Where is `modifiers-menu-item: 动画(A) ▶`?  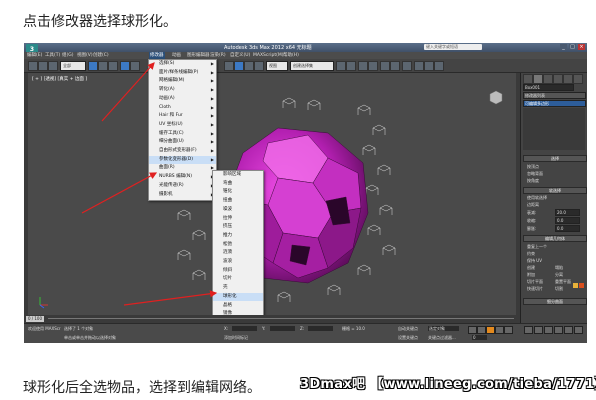
modifiers-menu-item: 动画(A) ▶ is located at coordinates (182, 99).